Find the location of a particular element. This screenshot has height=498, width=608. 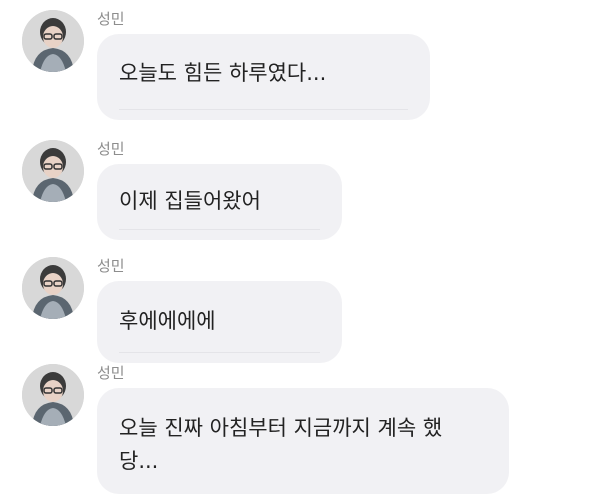

message-text-line-1: 오늘 진짜 아침부터 지금까지 계속 했 is located at coordinates (281, 428).